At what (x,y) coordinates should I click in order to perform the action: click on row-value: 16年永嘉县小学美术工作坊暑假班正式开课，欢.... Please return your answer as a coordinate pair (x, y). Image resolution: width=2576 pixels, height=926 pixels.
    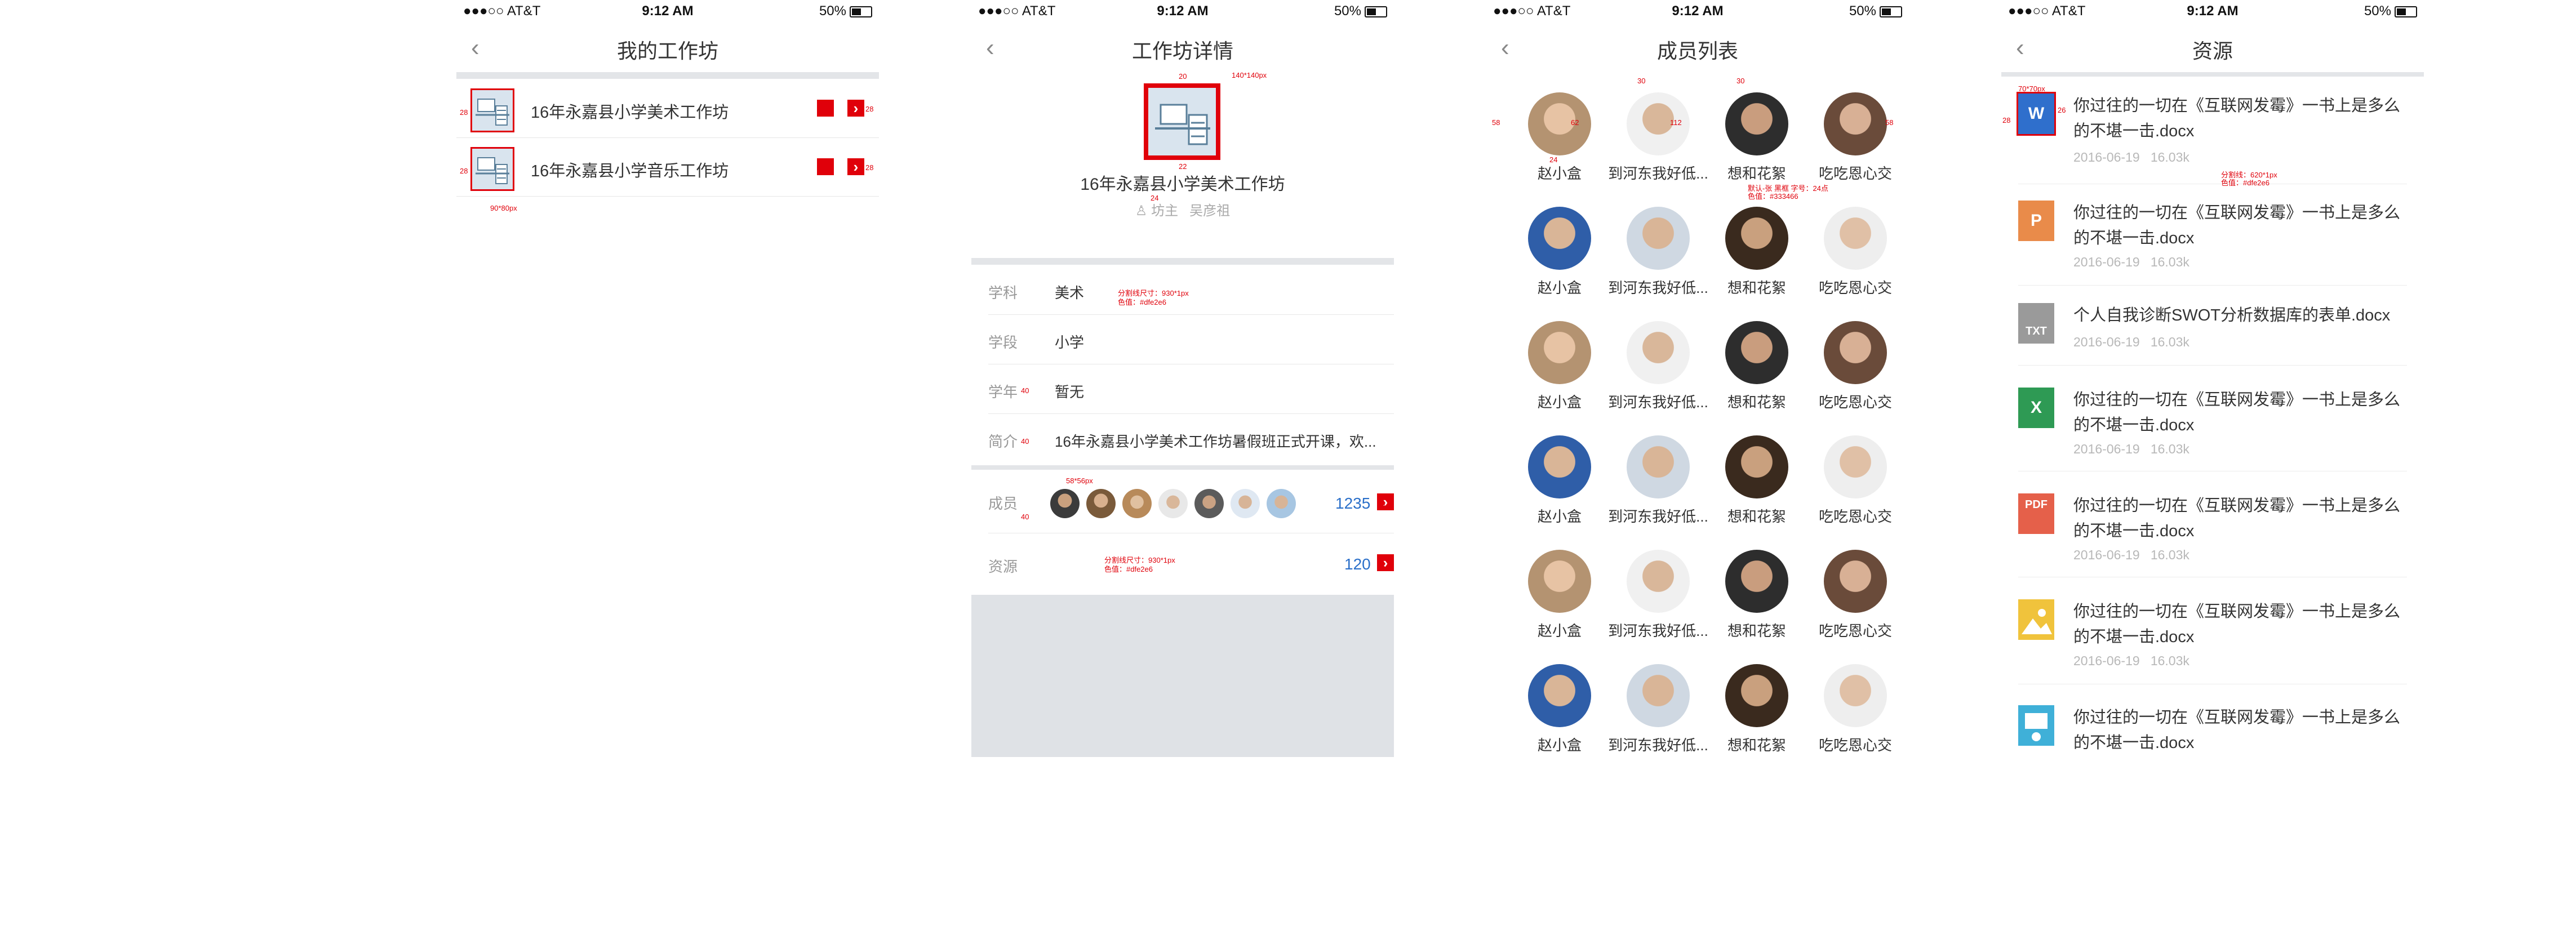
    Looking at the image, I should click on (1215, 441).